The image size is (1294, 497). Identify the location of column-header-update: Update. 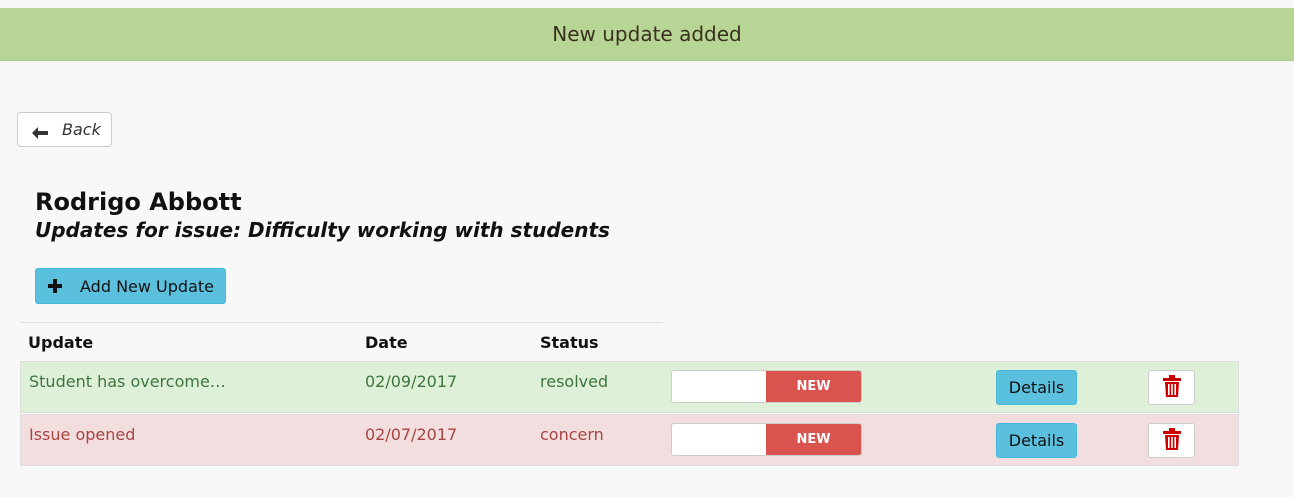
(61, 342).